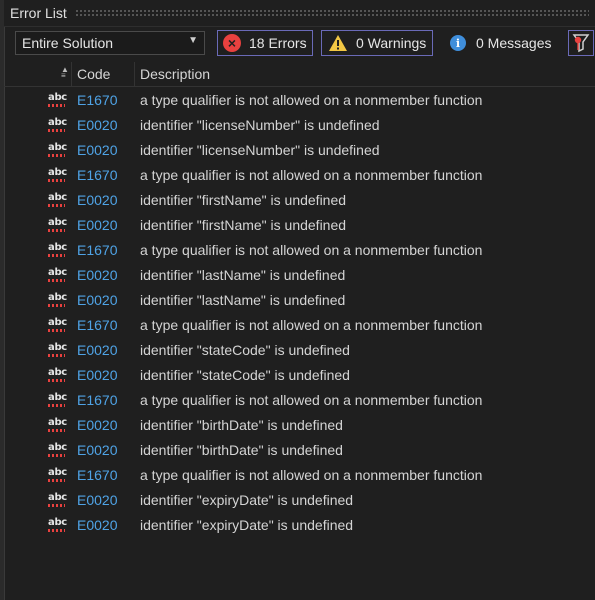  What do you see at coordinates (38, 13) in the screenshot?
I see `window-title: Error List` at bounding box center [38, 13].